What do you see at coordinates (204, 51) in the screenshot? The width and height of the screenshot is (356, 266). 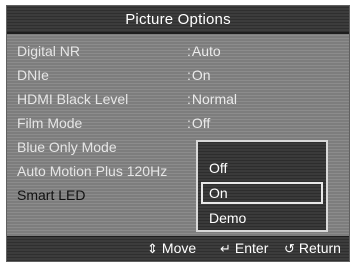 I see `menu-item-value: Auto` at bounding box center [204, 51].